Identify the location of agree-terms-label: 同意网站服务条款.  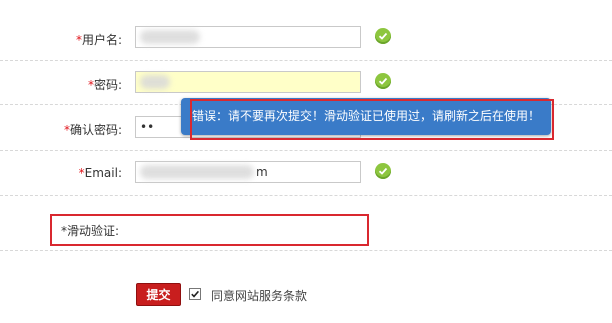
(259, 295).